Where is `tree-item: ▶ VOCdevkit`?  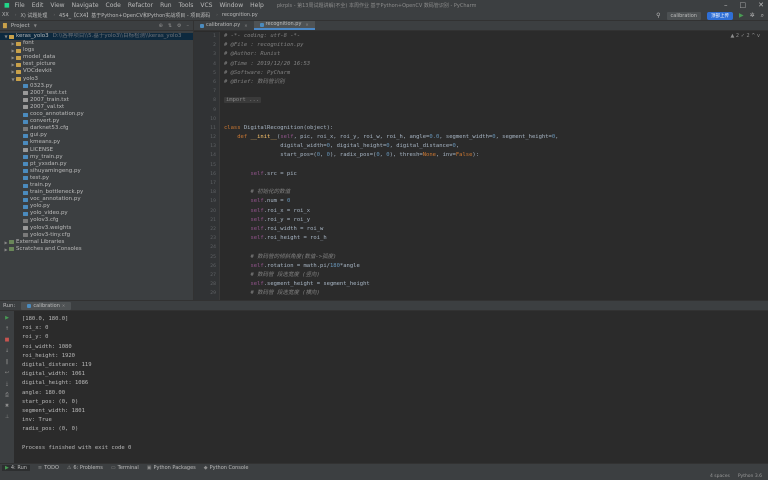
tree-item: ▶ VOCdevkit is located at coordinates (96, 71).